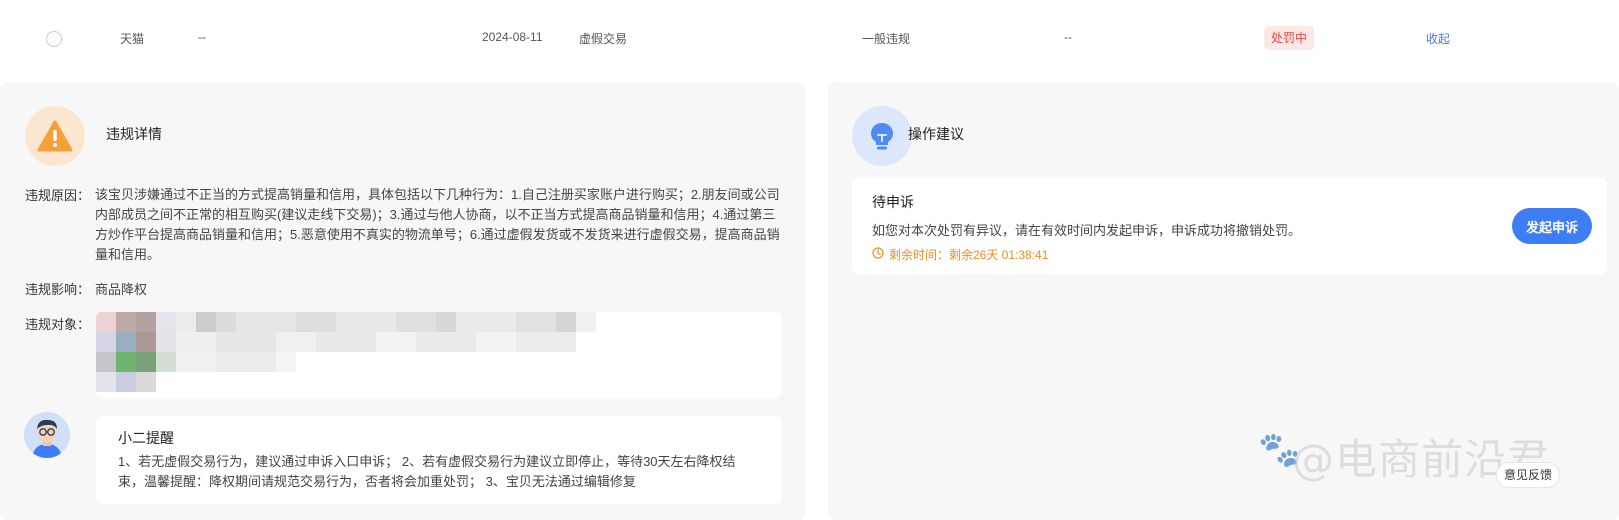 The image size is (1619, 520). What do you see at coordinates (202, 37) in the screenshot?
I see `placeholder-cell: --` at bounding box center [202, 37].